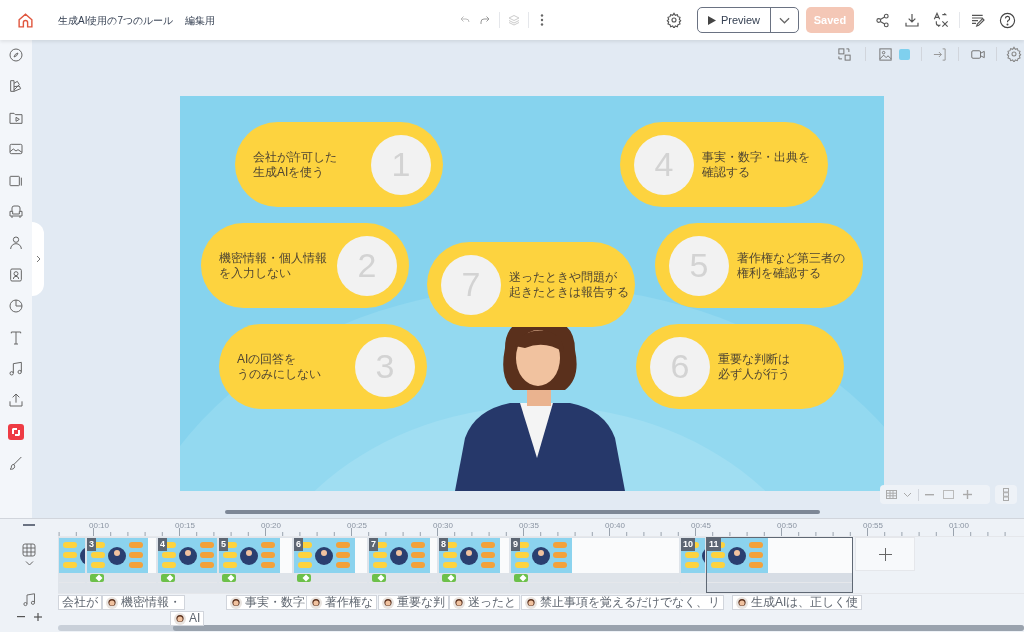 This screenshot has width=1024, height=632. What do you see at coordinates (844, 54) in the screenshot?
I see `swap-layout-icon` at bounding box center [844, 54].